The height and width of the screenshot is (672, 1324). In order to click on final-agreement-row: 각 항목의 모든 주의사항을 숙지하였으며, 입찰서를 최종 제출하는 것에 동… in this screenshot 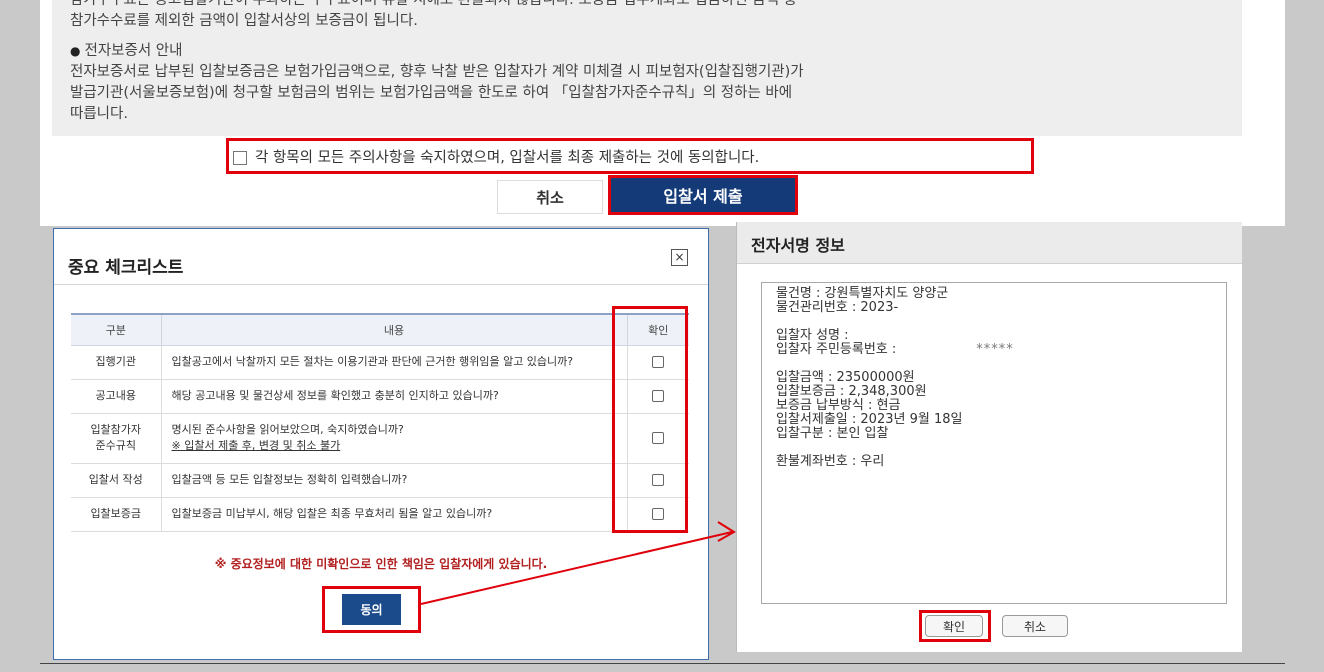, I will do `click(630, 156)`.